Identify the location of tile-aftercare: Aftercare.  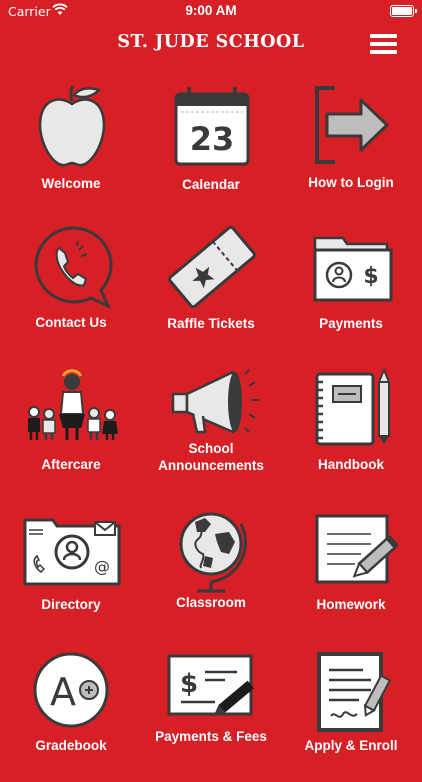
(71, 432).